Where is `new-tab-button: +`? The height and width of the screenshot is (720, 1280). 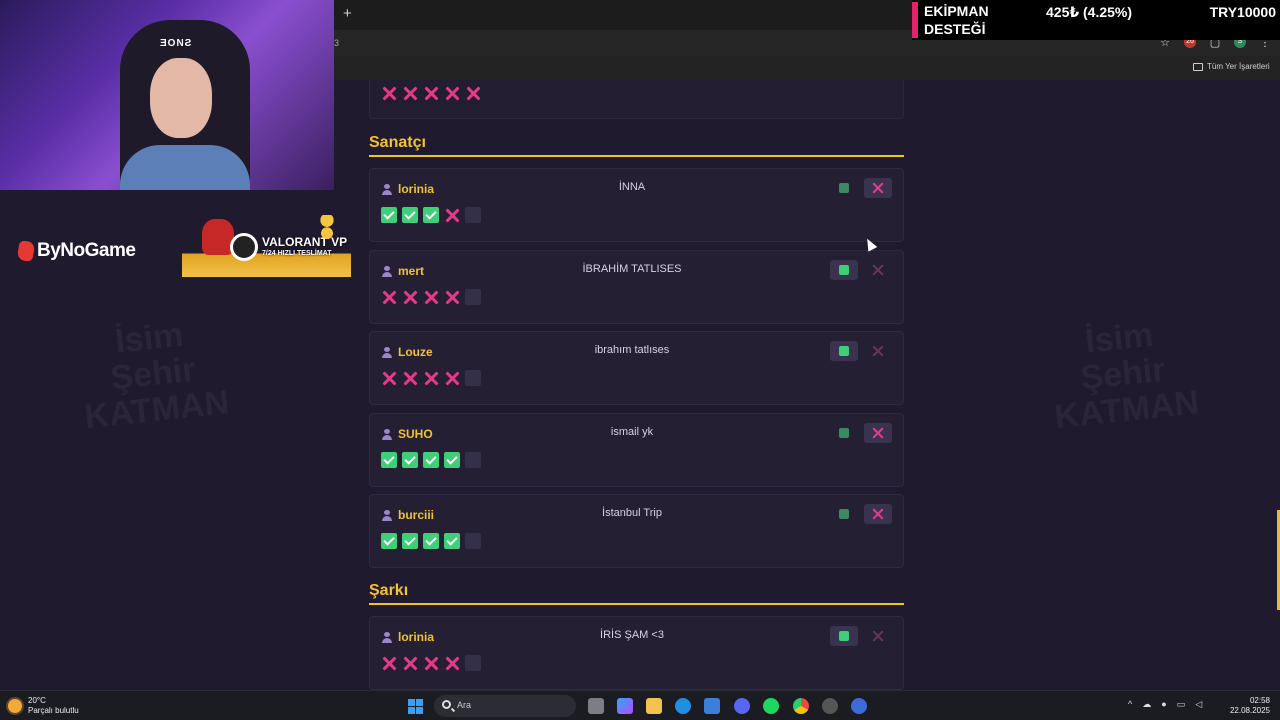
new-tab-button: + is located at coordinates (347, 13).